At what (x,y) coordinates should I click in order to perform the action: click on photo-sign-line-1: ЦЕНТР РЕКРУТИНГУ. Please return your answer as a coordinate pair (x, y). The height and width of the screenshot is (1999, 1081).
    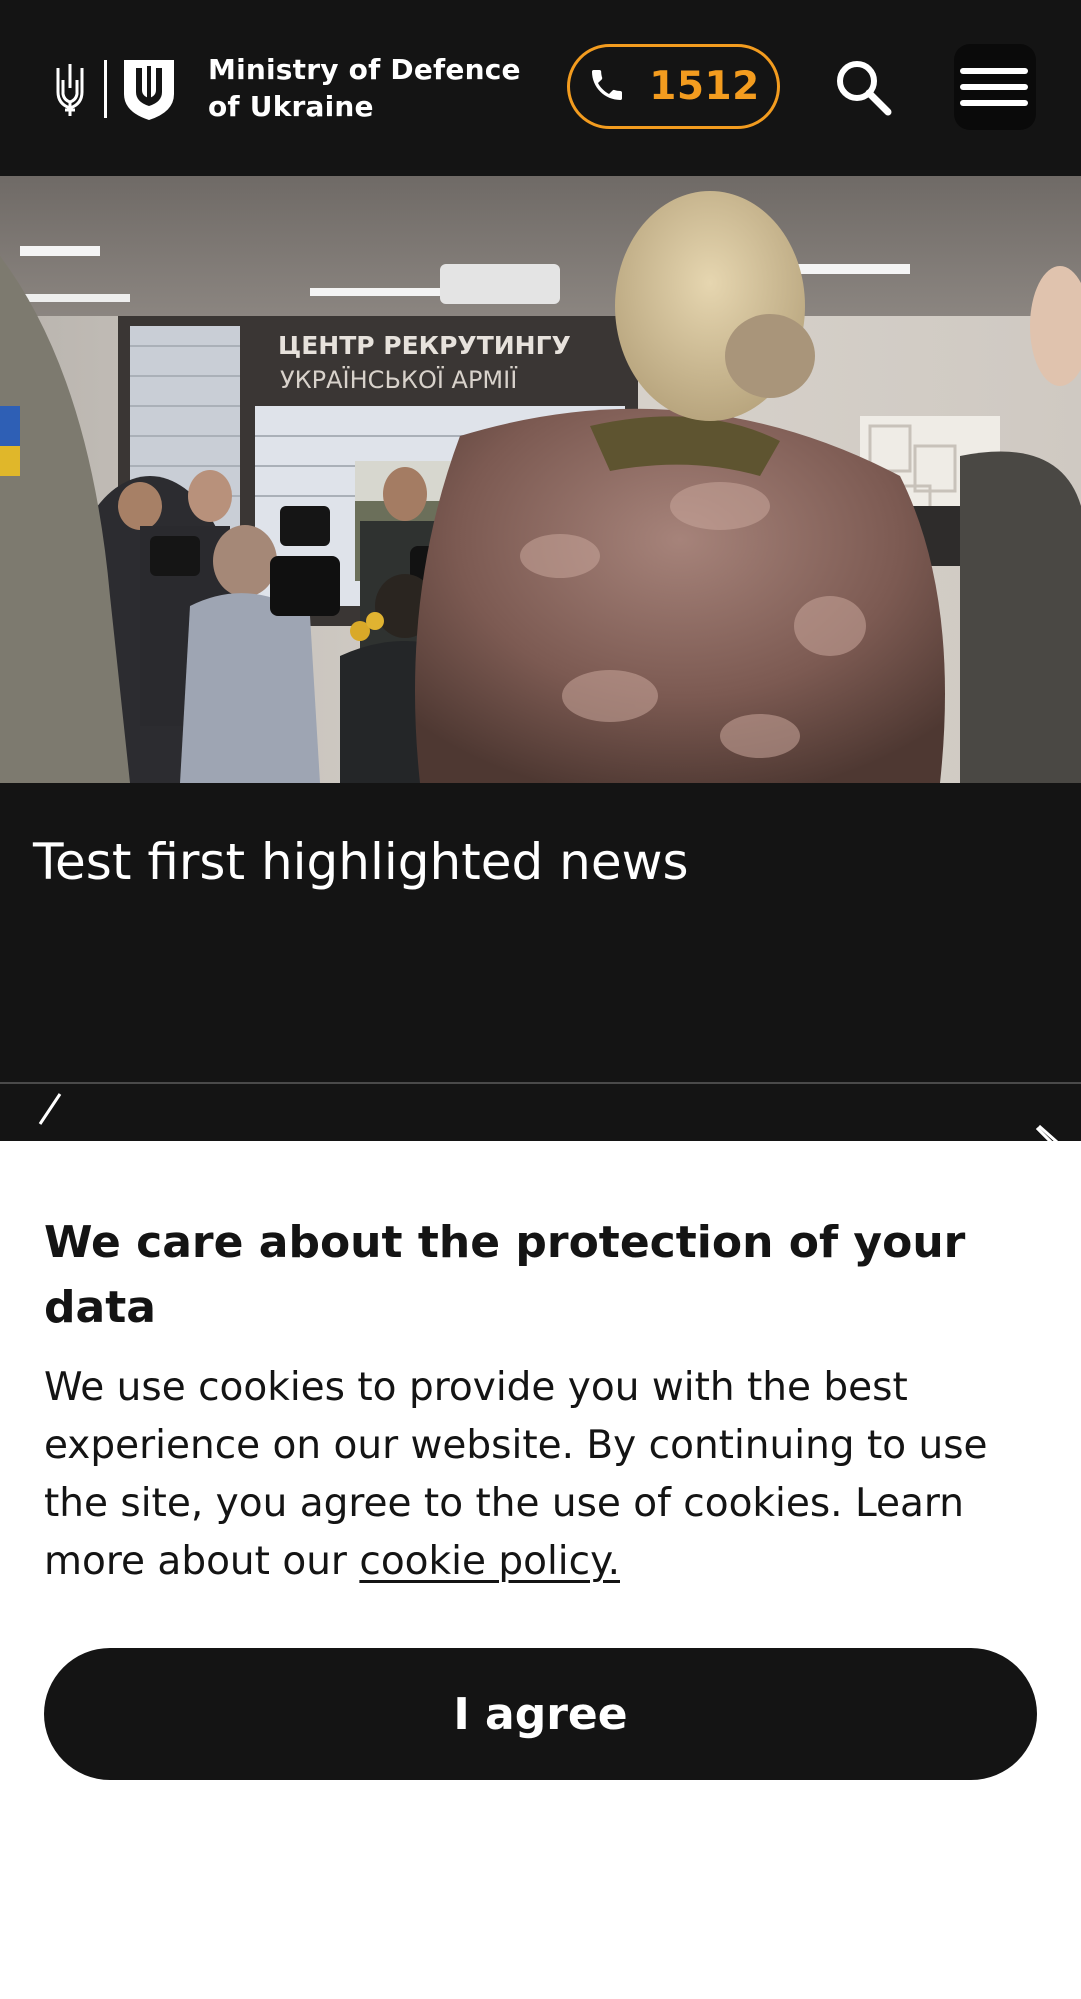
    Looking at the image, I should click on (424, 345).